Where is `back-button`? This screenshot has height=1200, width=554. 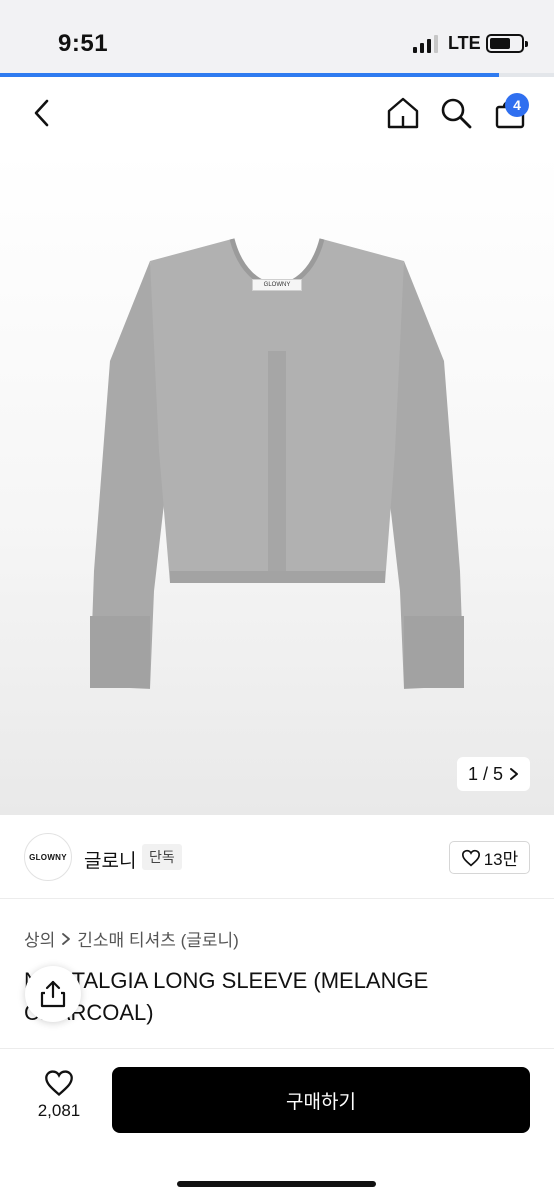 back-button is located at coordinates (42, 113).